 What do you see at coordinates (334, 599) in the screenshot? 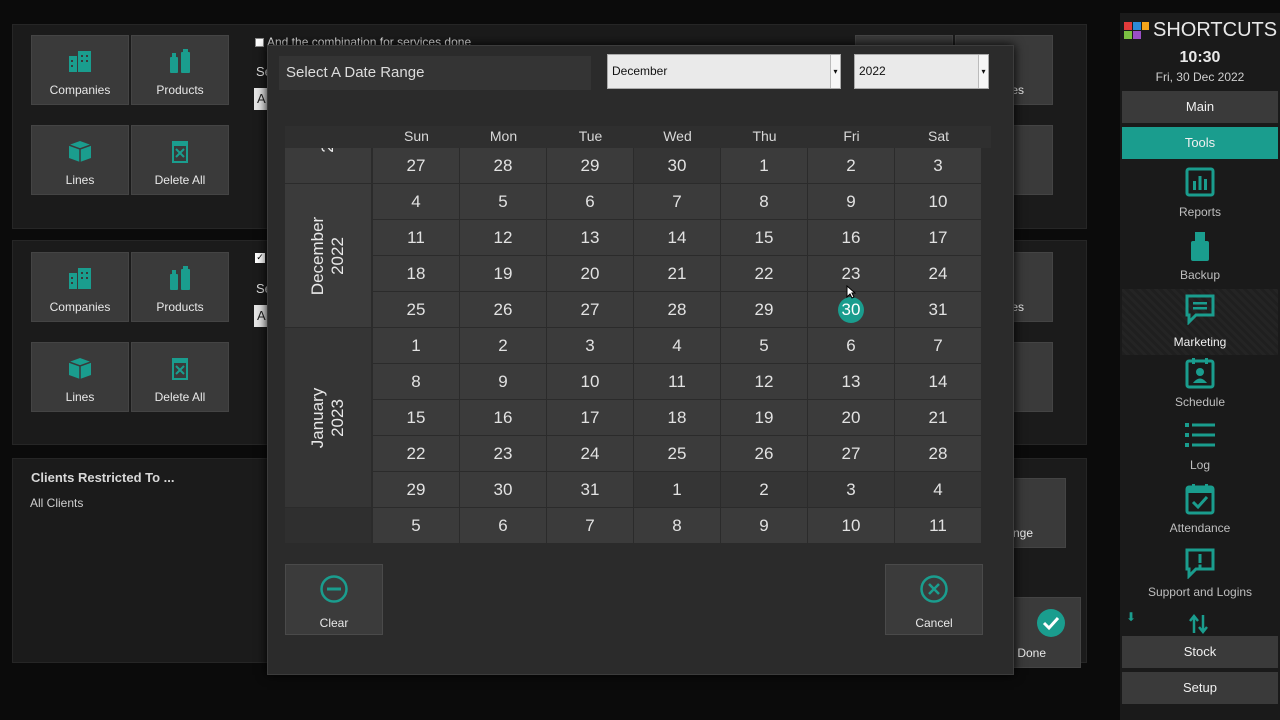
I see `clear-button: Clear` at bounding box center [334, 599].